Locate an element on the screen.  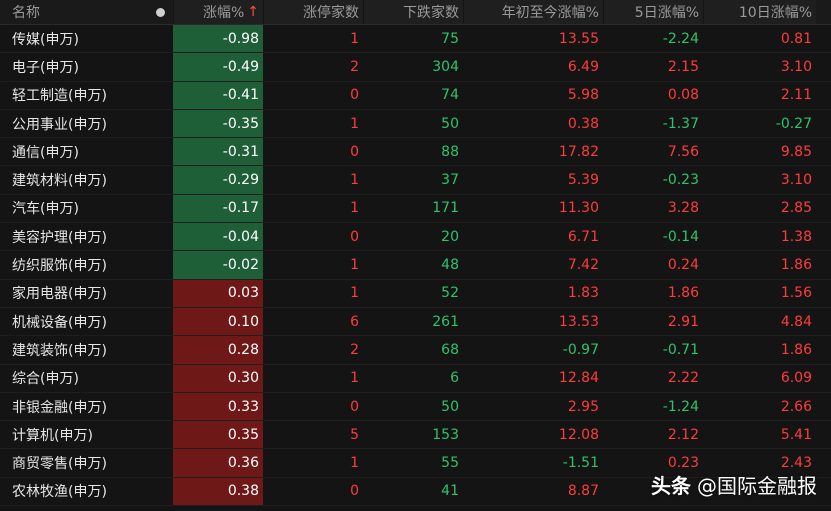
row-ytd: 2.95 is located at coordinates (583, 406).